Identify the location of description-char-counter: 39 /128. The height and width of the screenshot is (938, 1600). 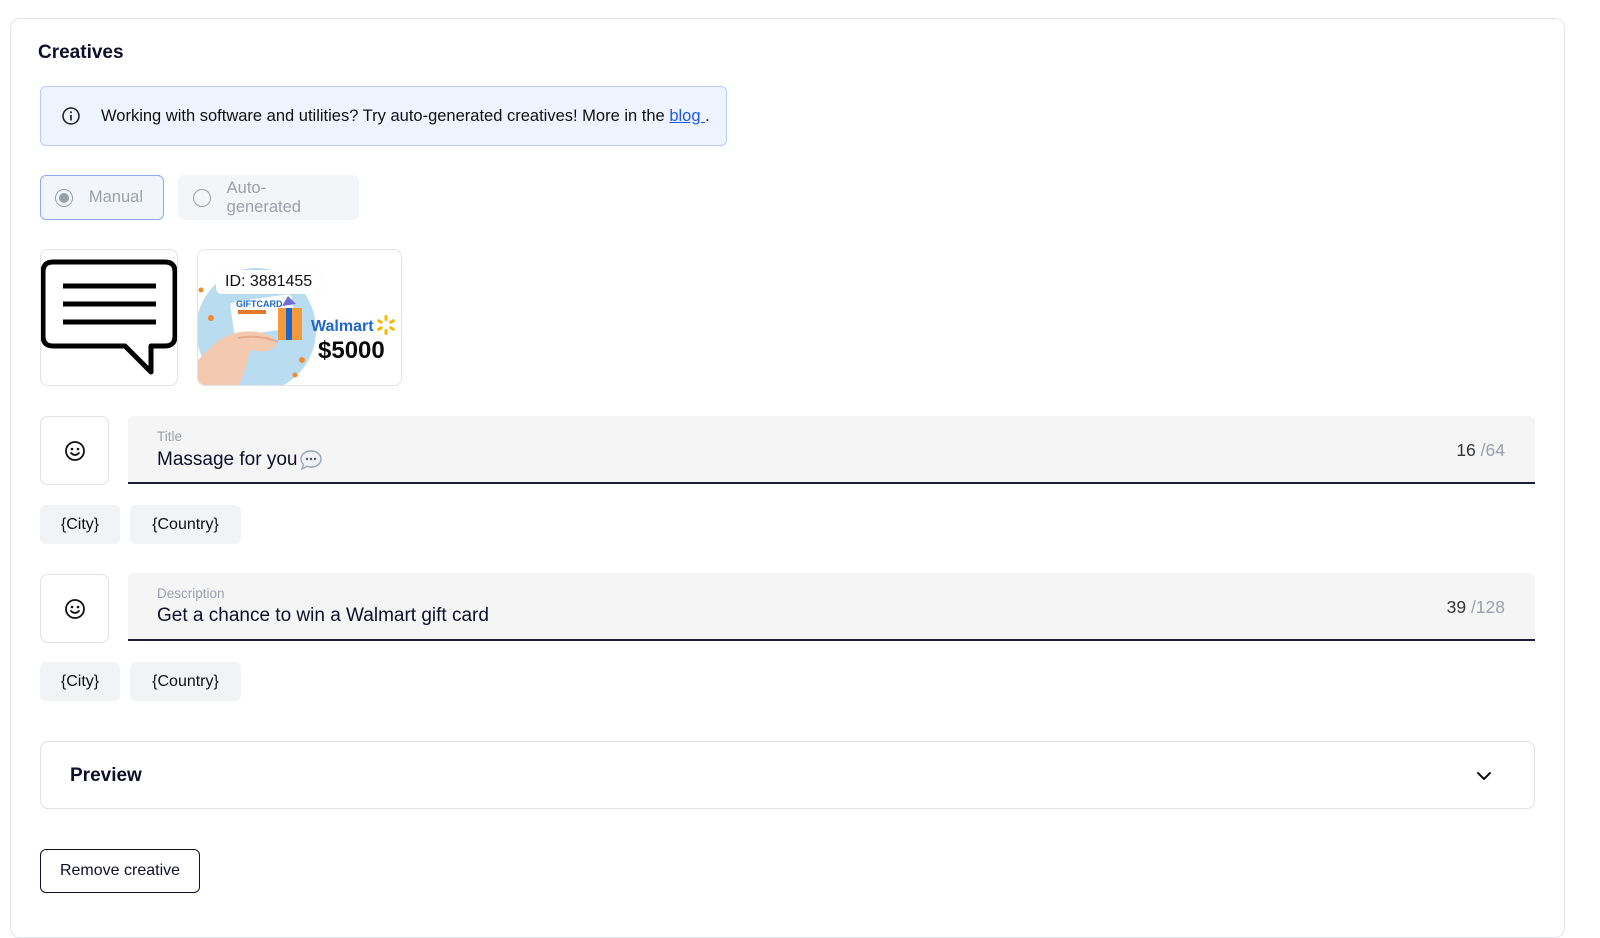
(1475, 607).